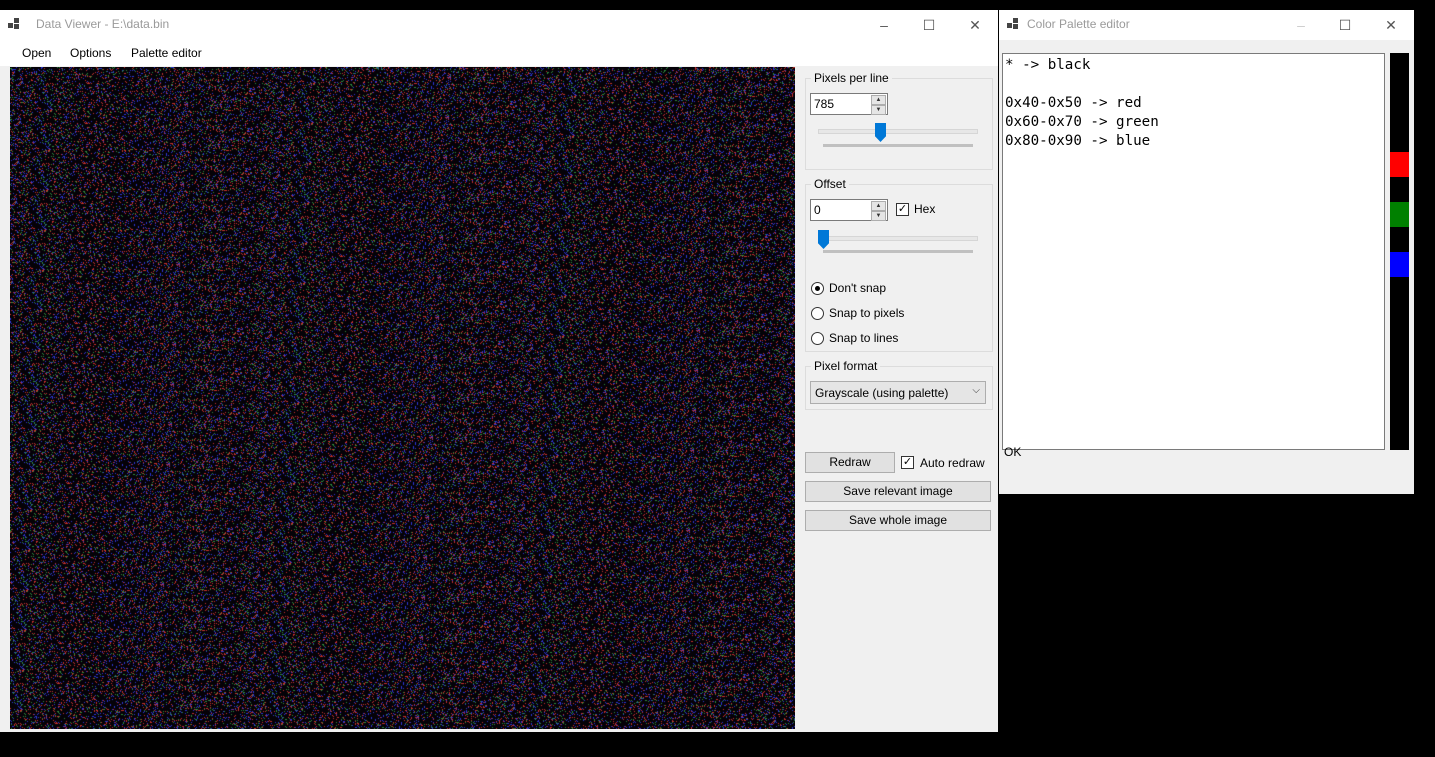 The image size is (1435, 757). I want to click on offset-slider-scale, so click(898, 251).